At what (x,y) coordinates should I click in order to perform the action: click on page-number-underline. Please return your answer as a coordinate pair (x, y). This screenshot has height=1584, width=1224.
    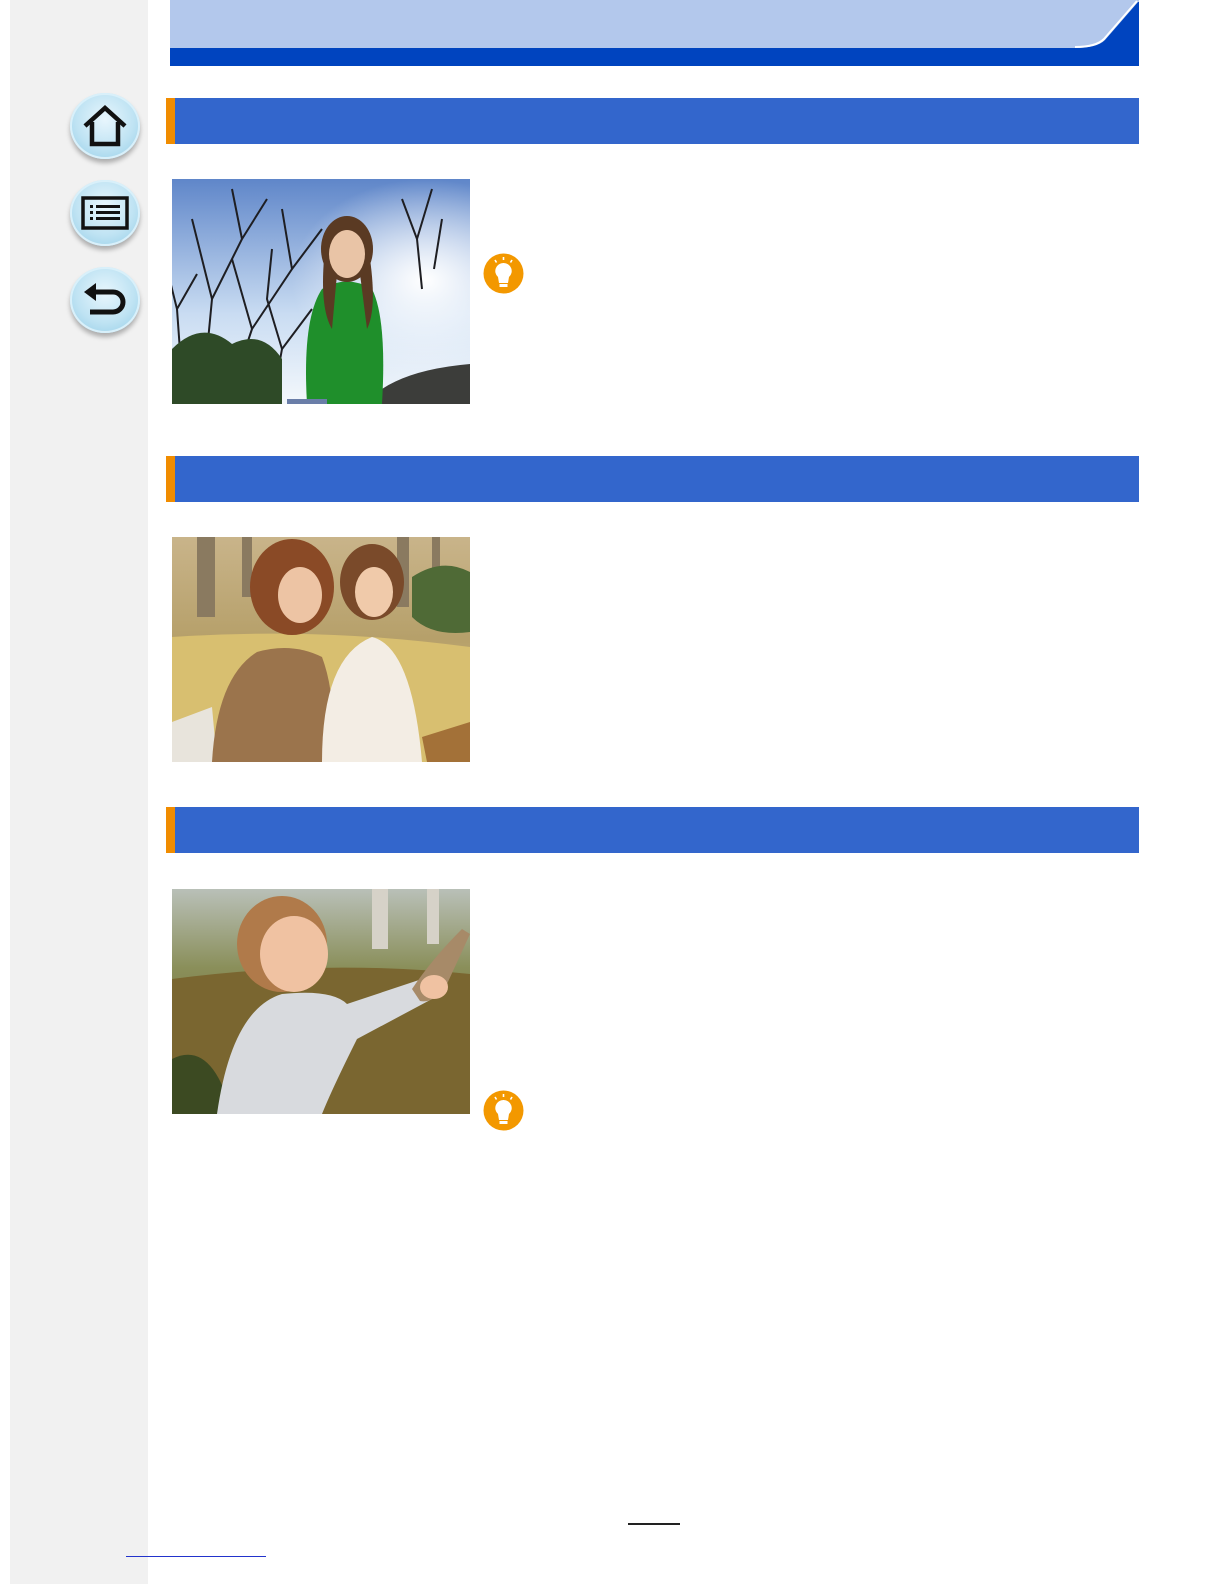
    Looking at the image, I should click on (654, 1524).